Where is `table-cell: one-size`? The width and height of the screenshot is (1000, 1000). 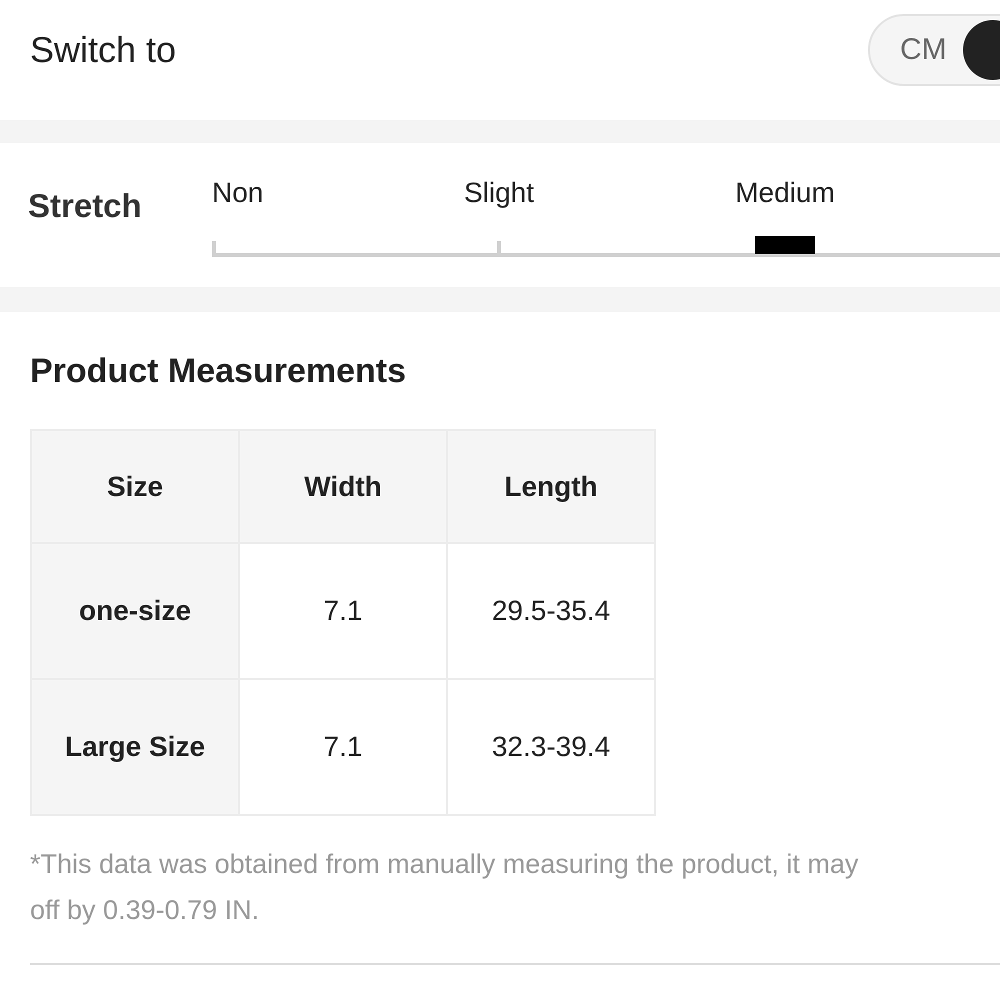
table-cell: one-size is located at coordinates (135, 611).